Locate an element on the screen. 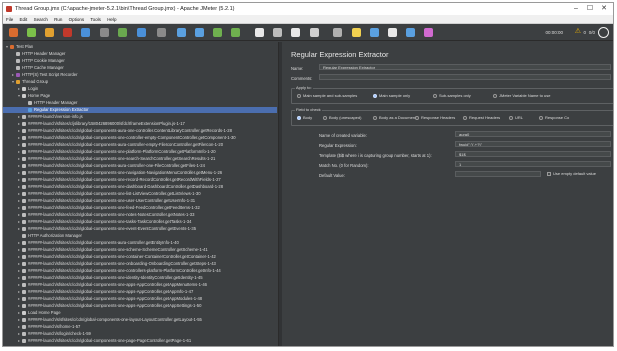 Image resolution: width=617 pixels, height=351 pixels. remote-globe-icon is located at coordinates (603, 32).